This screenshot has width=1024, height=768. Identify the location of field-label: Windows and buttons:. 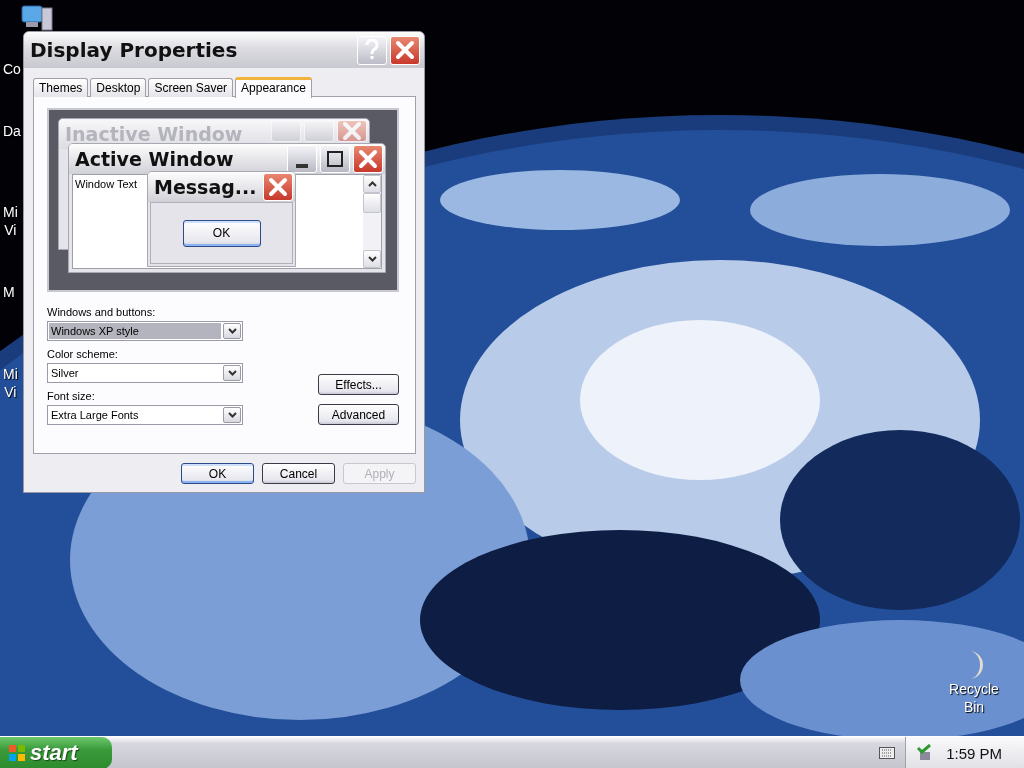
(102, 312).